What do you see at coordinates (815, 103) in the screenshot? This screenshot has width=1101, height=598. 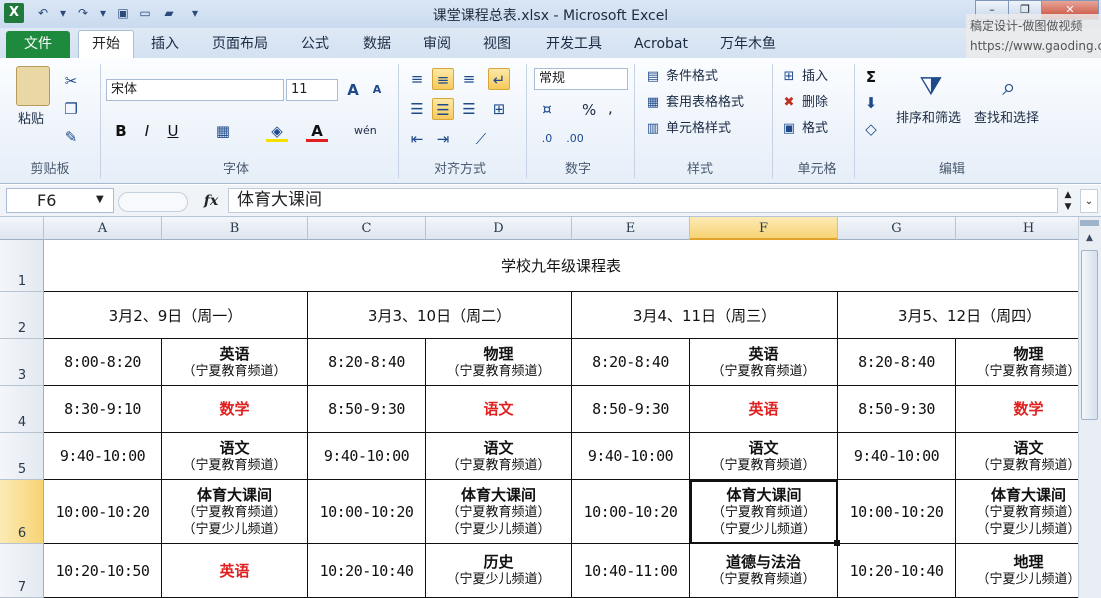 I see `delete-button: 删除` at bounding box center [815, 103].